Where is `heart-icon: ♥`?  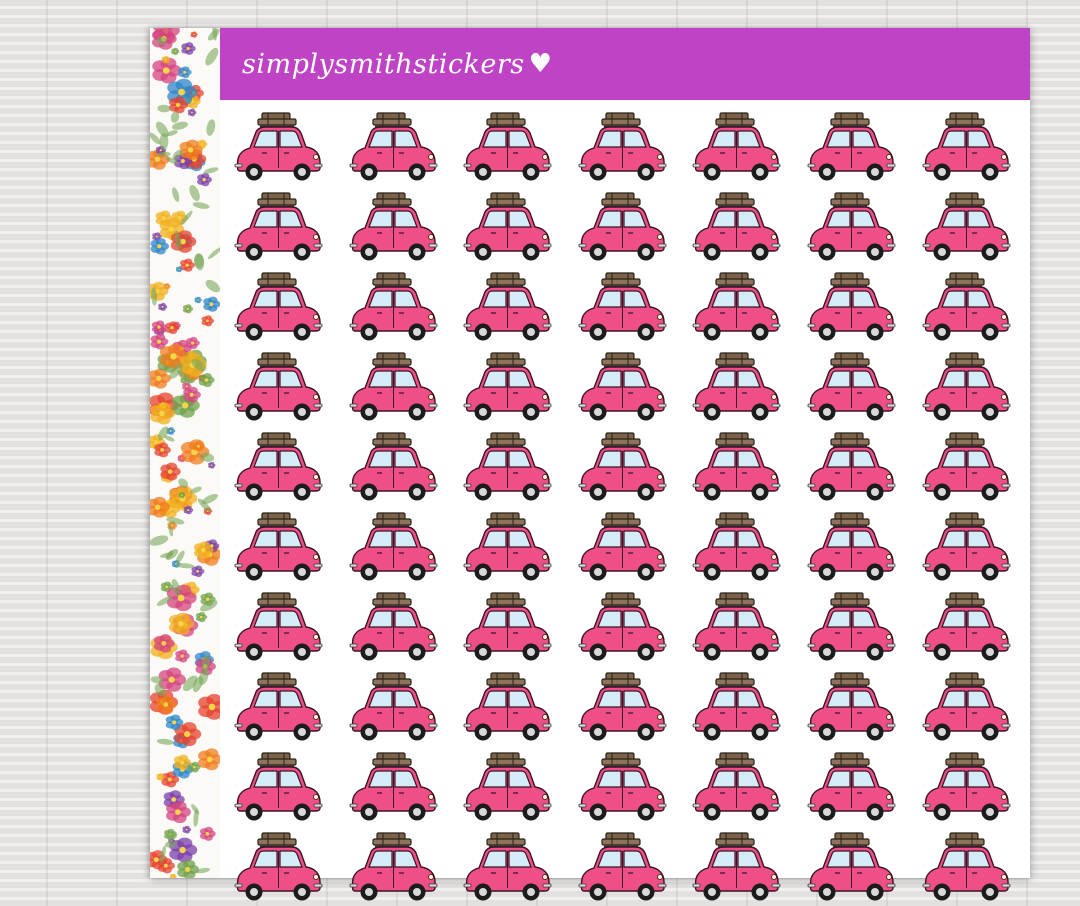 heart-icon: ♥ is located at coordinates (540, 64).